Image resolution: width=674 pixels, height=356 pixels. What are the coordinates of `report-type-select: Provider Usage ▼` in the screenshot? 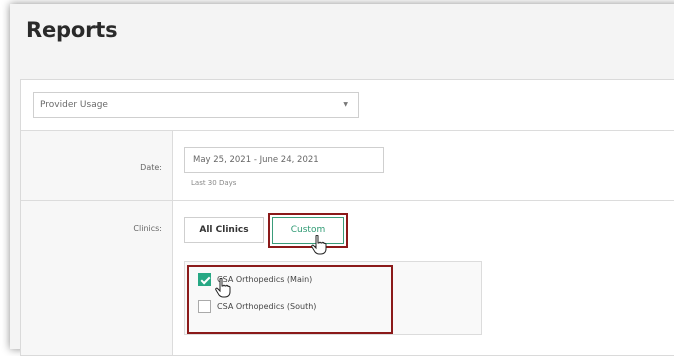 It's located at (196, 105).